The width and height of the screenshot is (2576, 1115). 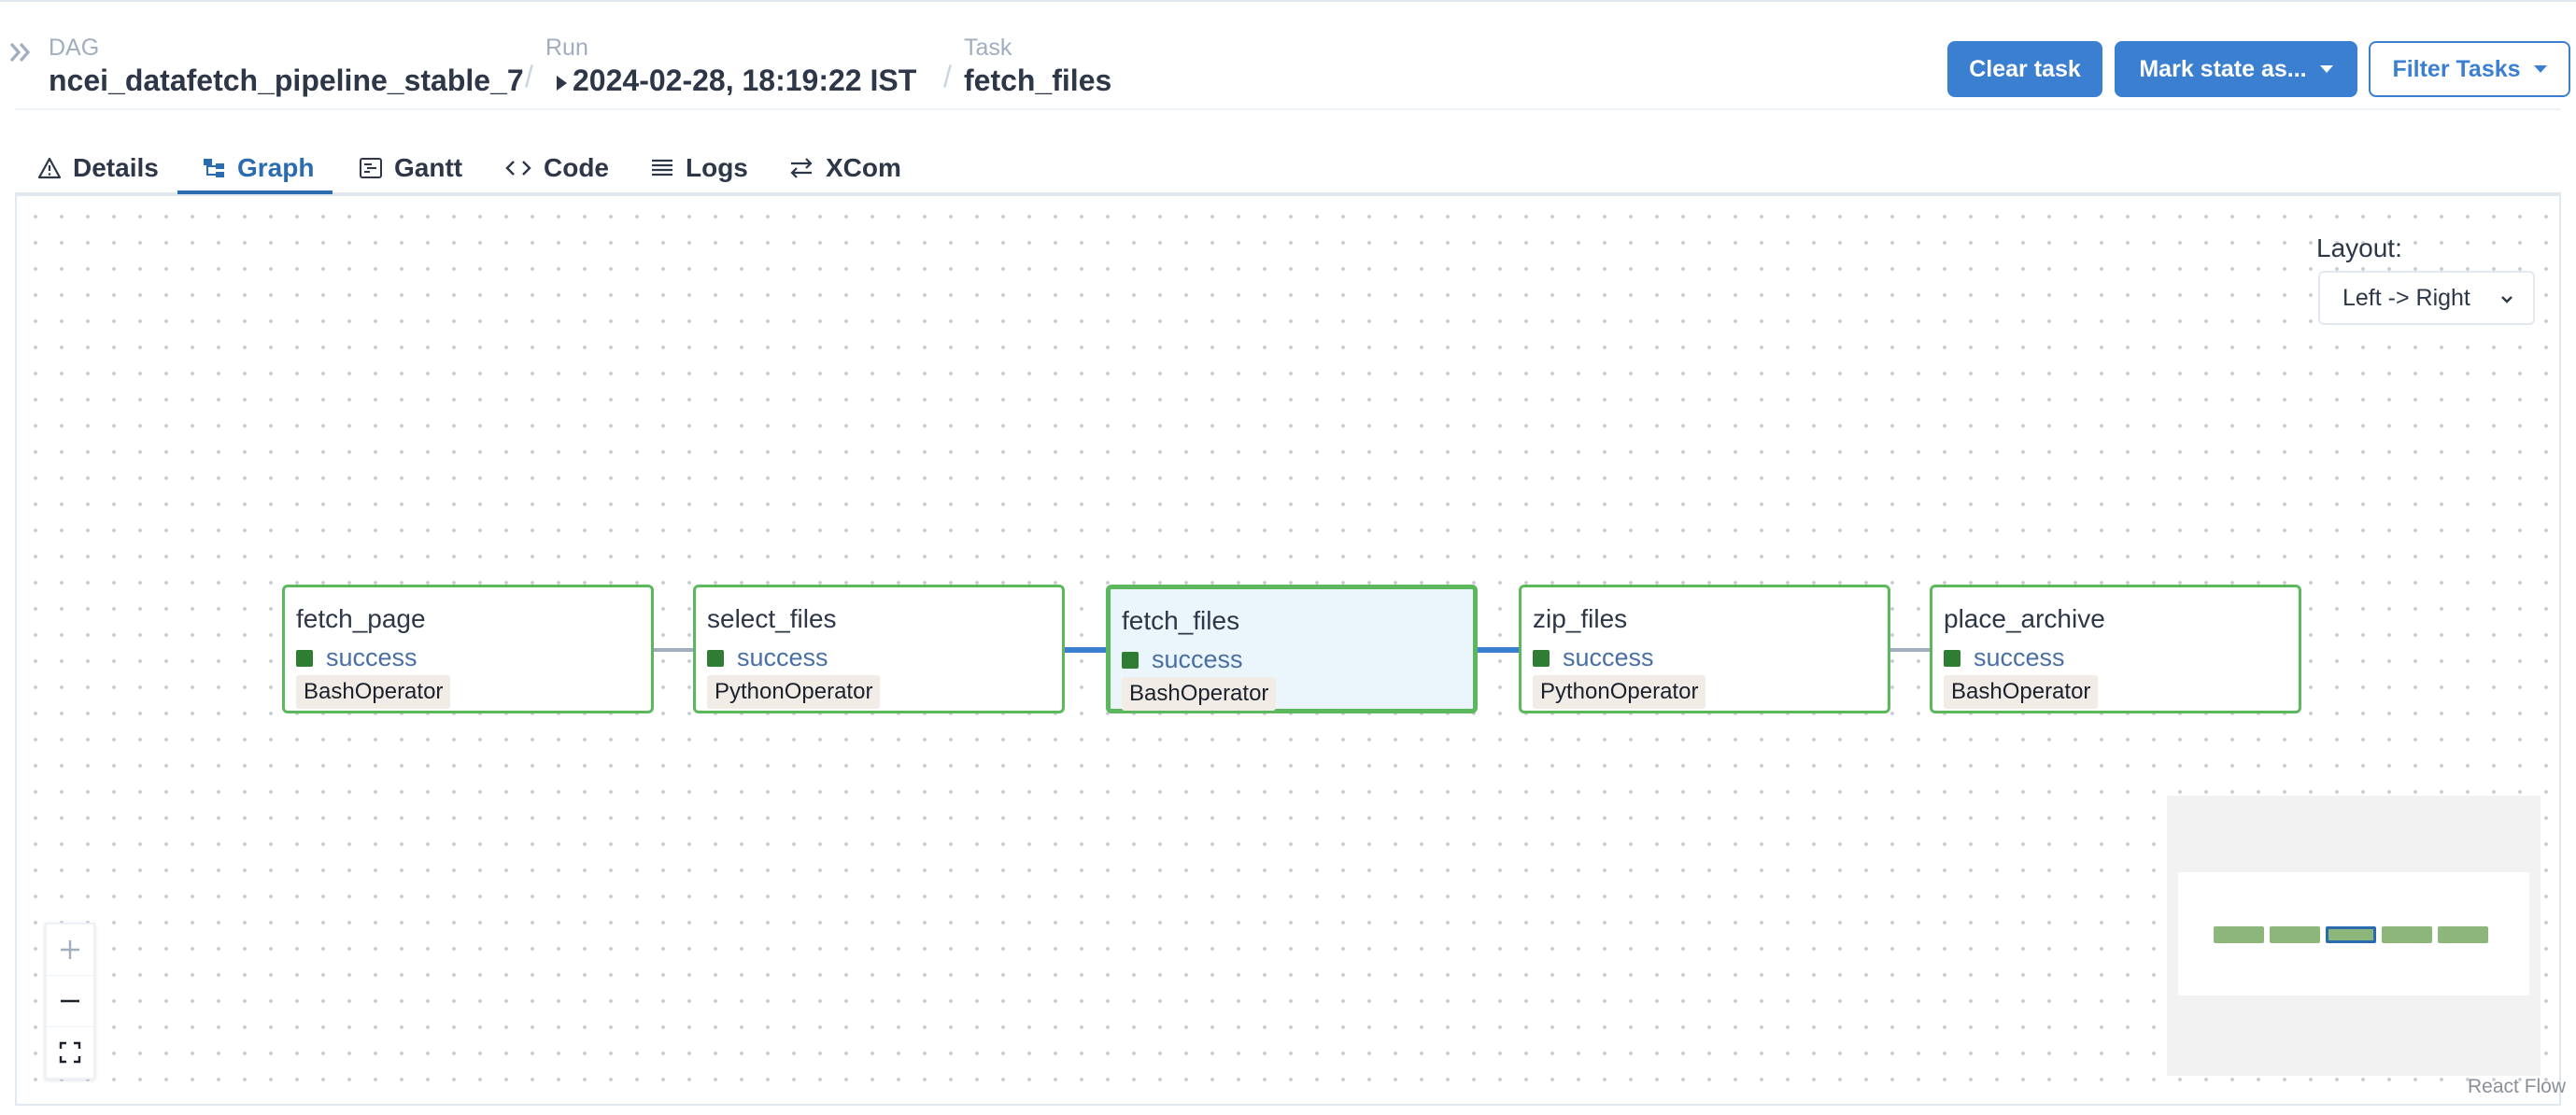 I want to click on zoom-in-button, so click(x=70, y=950).